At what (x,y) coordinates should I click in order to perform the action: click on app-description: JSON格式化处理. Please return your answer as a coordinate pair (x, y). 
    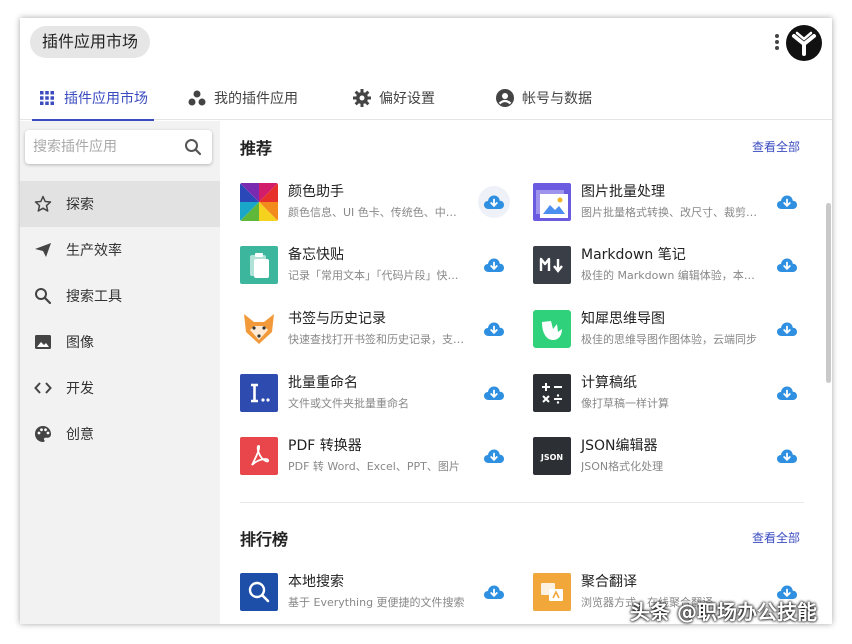
    Looking at the image, I should click on (622, 466).